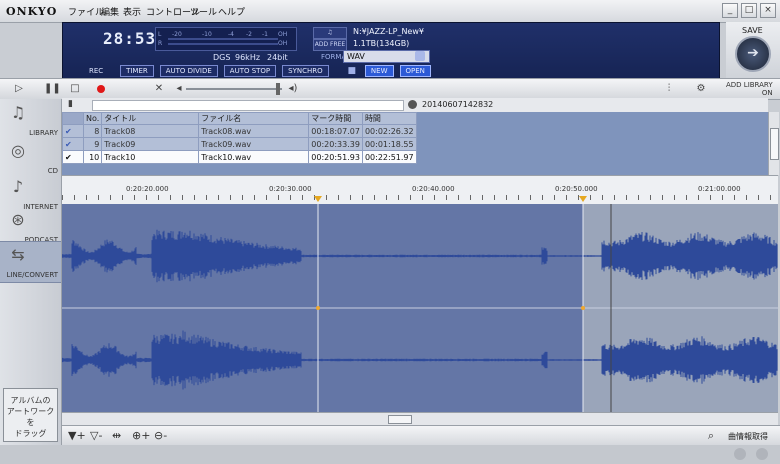 The width and height of the screenshot is (780, 464). I want to click on level-meter: L -20 -10 -4 -2 -1 OH R OH, so click(226, 39).